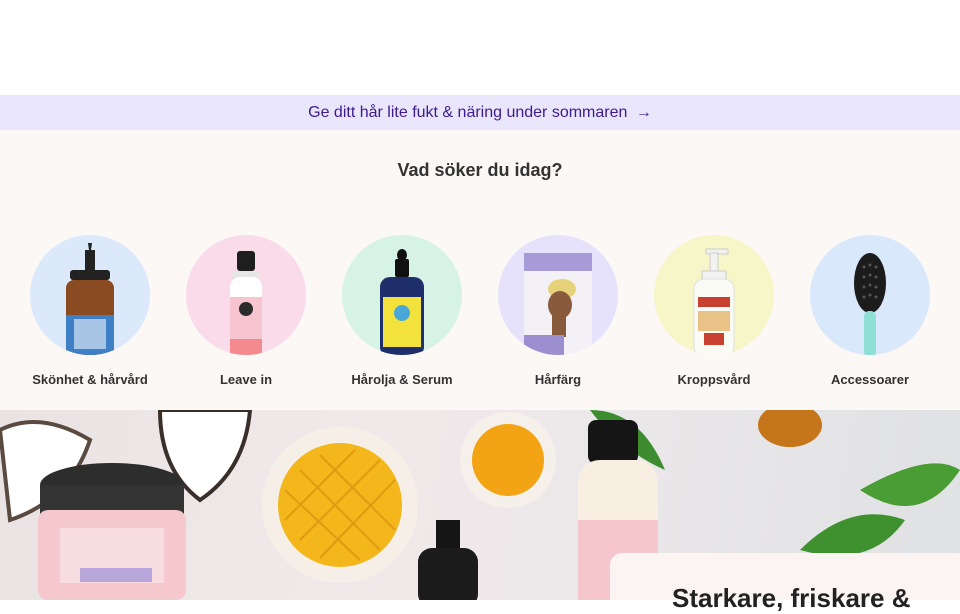 This screenshot has width=960, height=614. I want to click on category-item-hair-oil-serum: Hårolja & Serum, so click(402, 311).